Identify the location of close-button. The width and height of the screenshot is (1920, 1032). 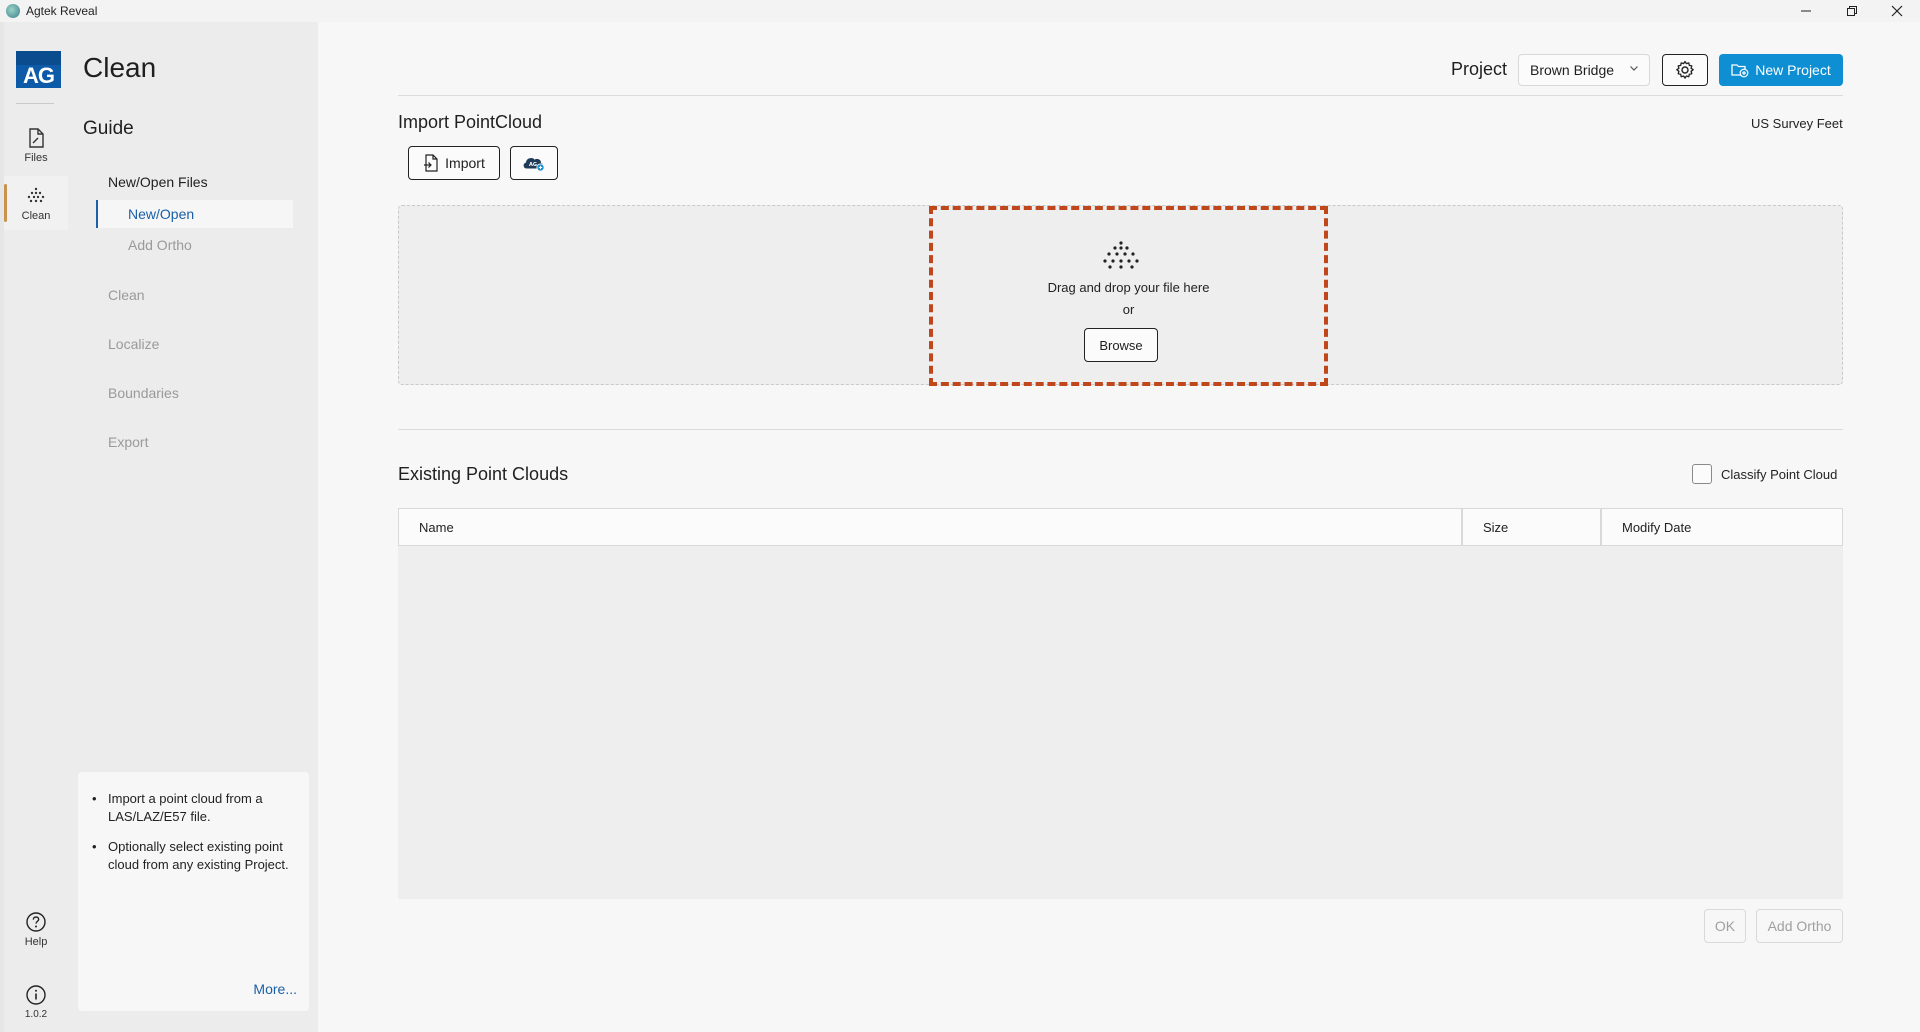
(1897, 11).